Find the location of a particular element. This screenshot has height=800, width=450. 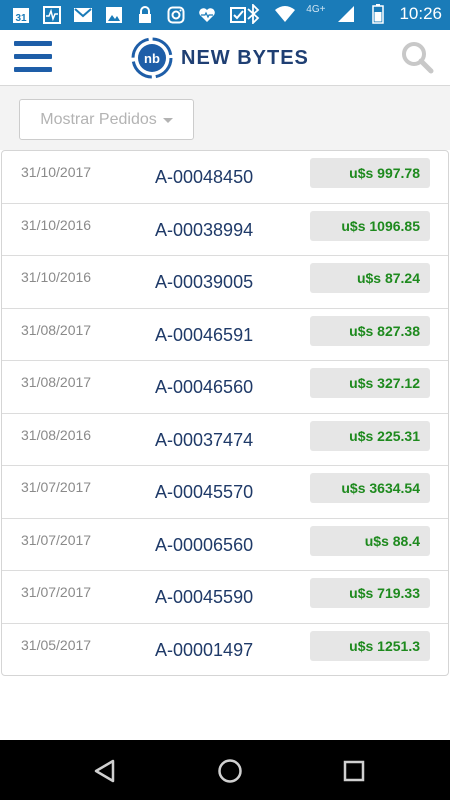

wifi-icon is located at coordinates (285, 14).